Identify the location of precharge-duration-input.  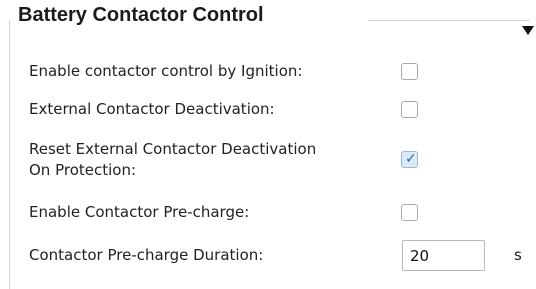
(443, 255).